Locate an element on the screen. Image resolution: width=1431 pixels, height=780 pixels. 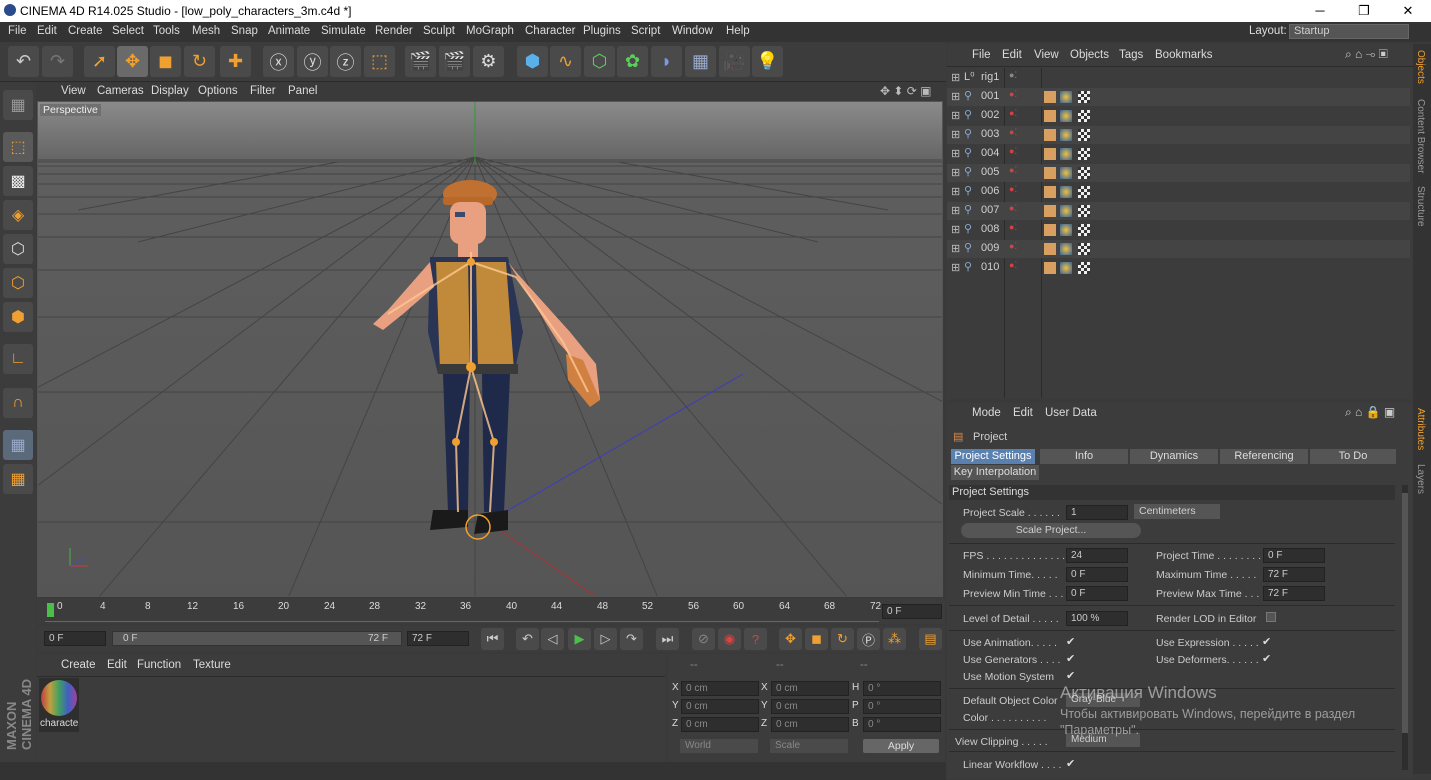
key-parameter-icon: Ⓟ is located at coordinates (868, 639).